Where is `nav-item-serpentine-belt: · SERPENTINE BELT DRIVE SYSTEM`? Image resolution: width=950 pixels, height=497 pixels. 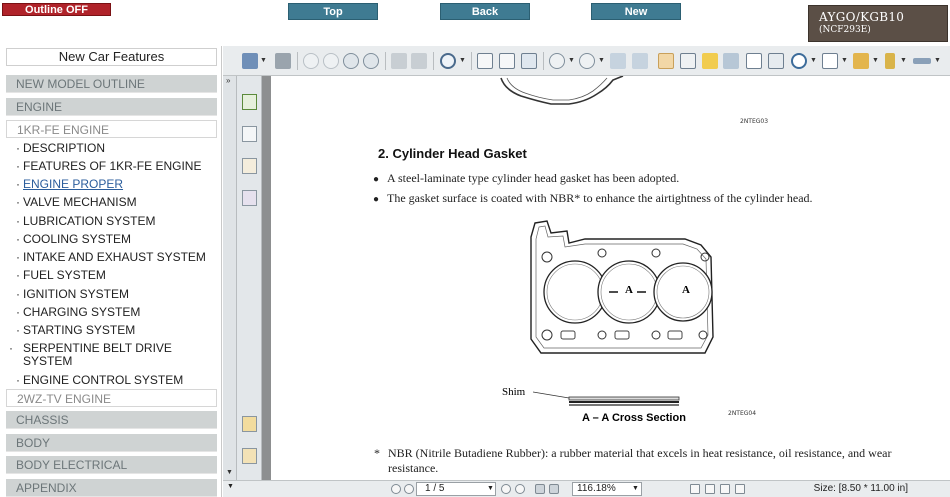 nav-item-serpentine-belt: · SERPENTINE BELT DRIVE SYSTEM is located at coordinates (97, 355).